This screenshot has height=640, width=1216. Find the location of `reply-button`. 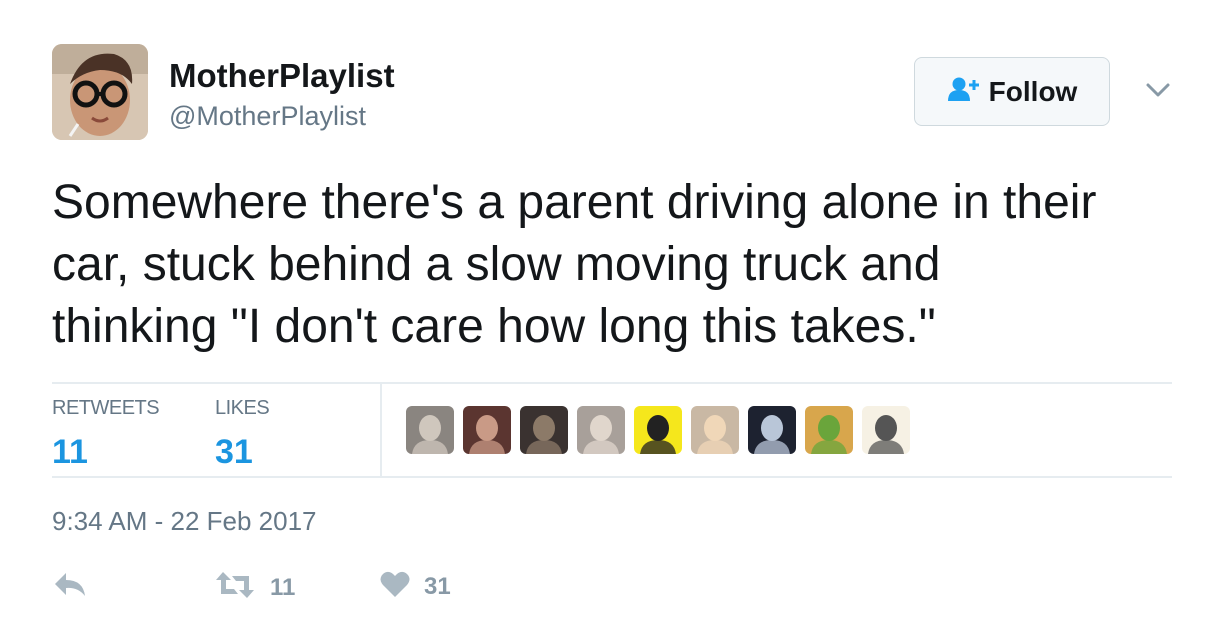

reply-button is located at coordinates (70, 587).